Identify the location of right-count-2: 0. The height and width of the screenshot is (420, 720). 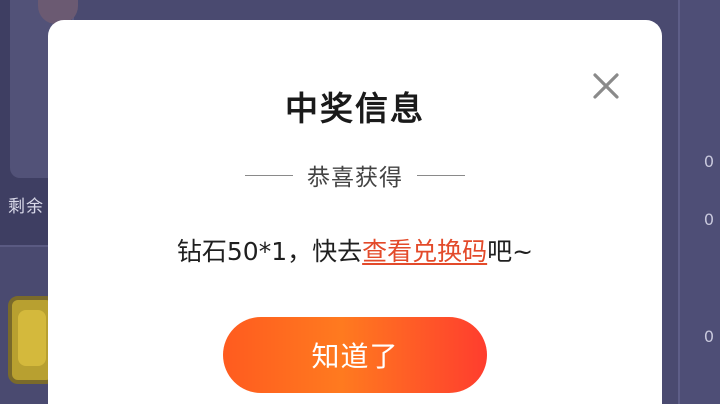
(709, 219).